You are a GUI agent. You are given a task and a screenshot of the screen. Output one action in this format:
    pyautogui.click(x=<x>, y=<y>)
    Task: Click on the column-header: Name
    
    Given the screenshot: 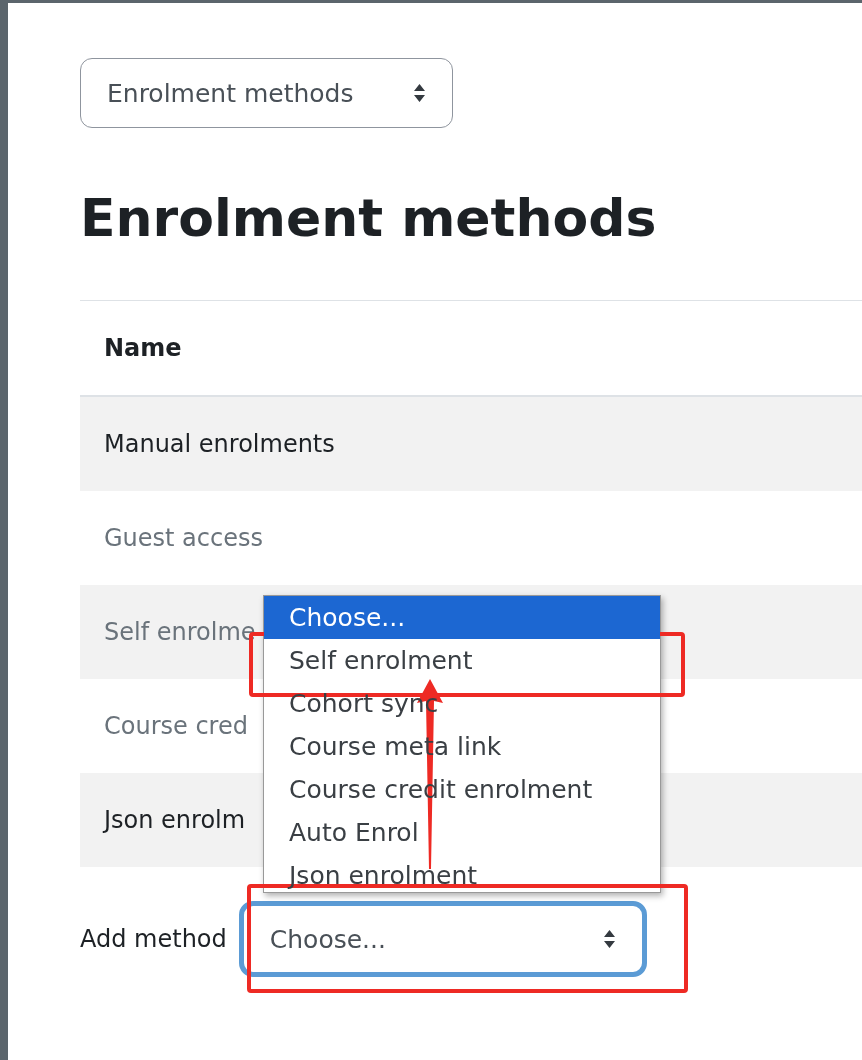 What is the action you would take?
    pyautogui.click(x=143, y=348)
    